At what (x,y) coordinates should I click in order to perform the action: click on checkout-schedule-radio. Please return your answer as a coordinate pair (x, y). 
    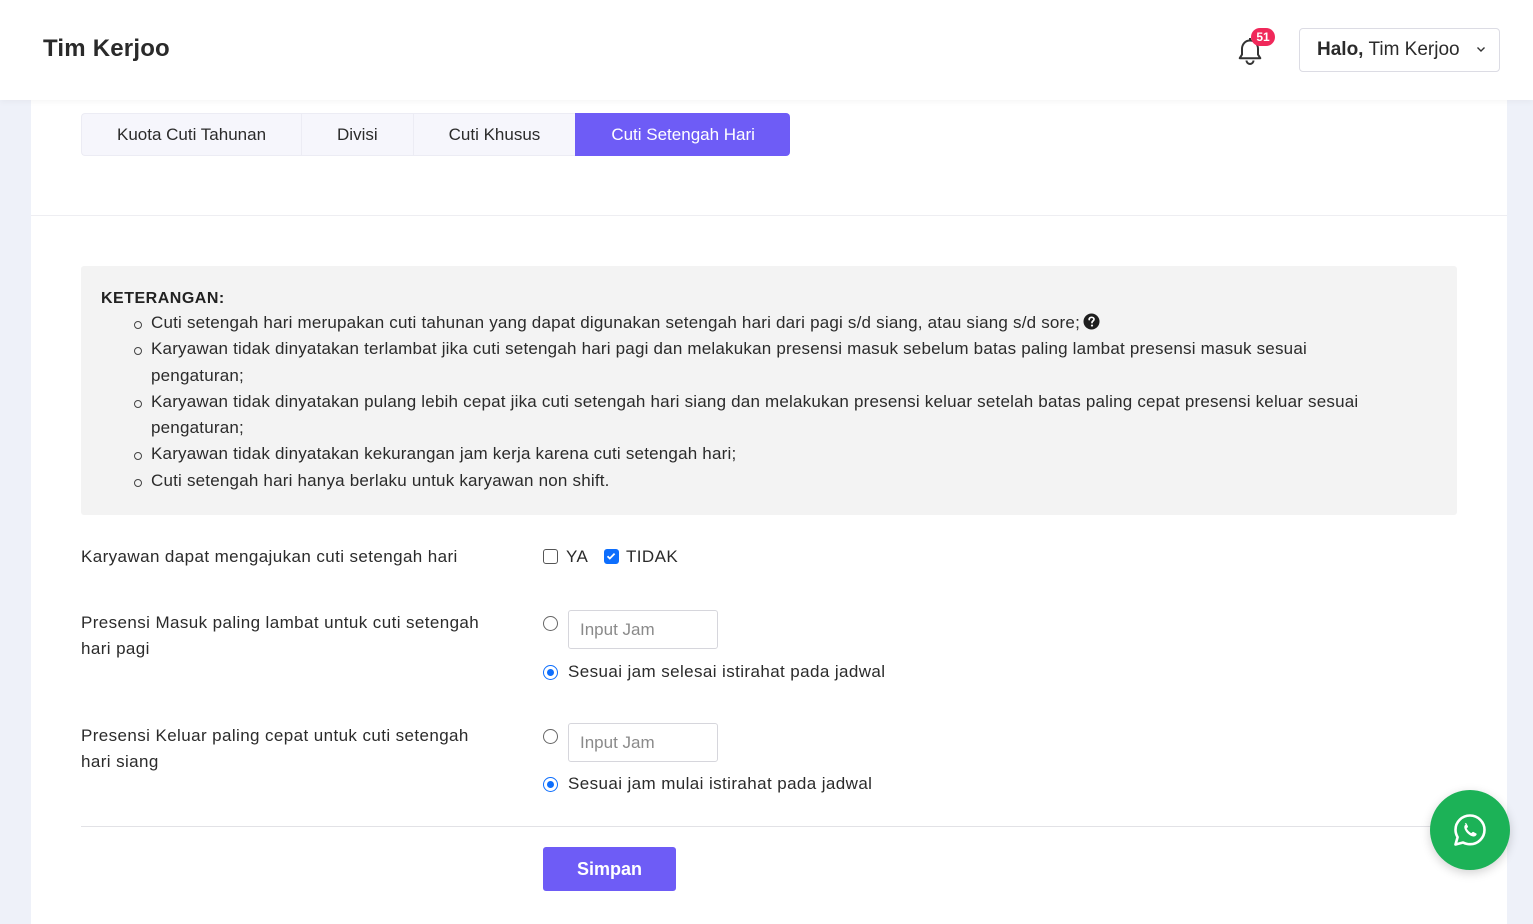
    Looking at the image, I should click on (550, 784).